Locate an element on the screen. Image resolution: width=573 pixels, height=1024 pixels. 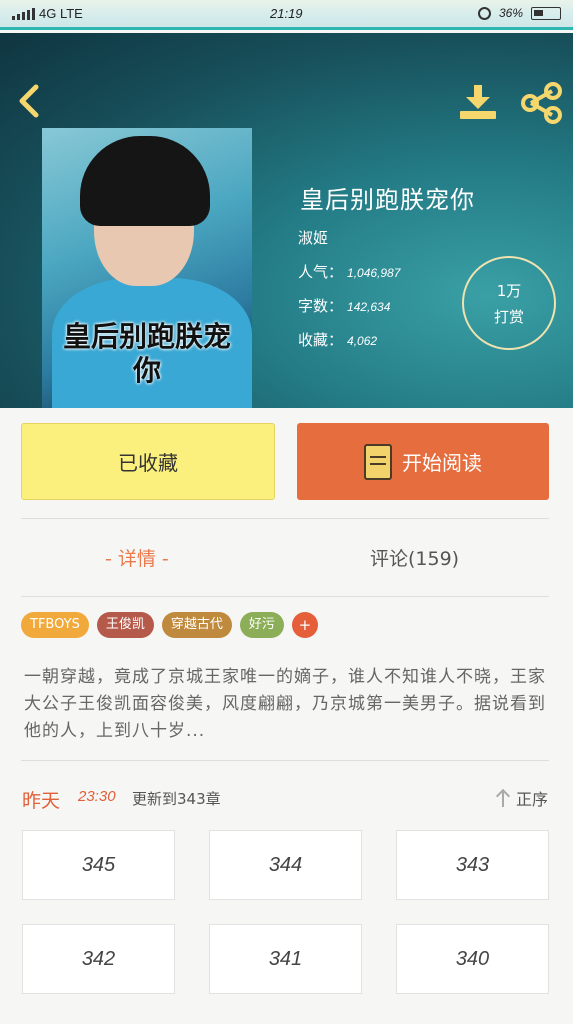
popularity-label: 人气： is located at coordinates (321, 272).